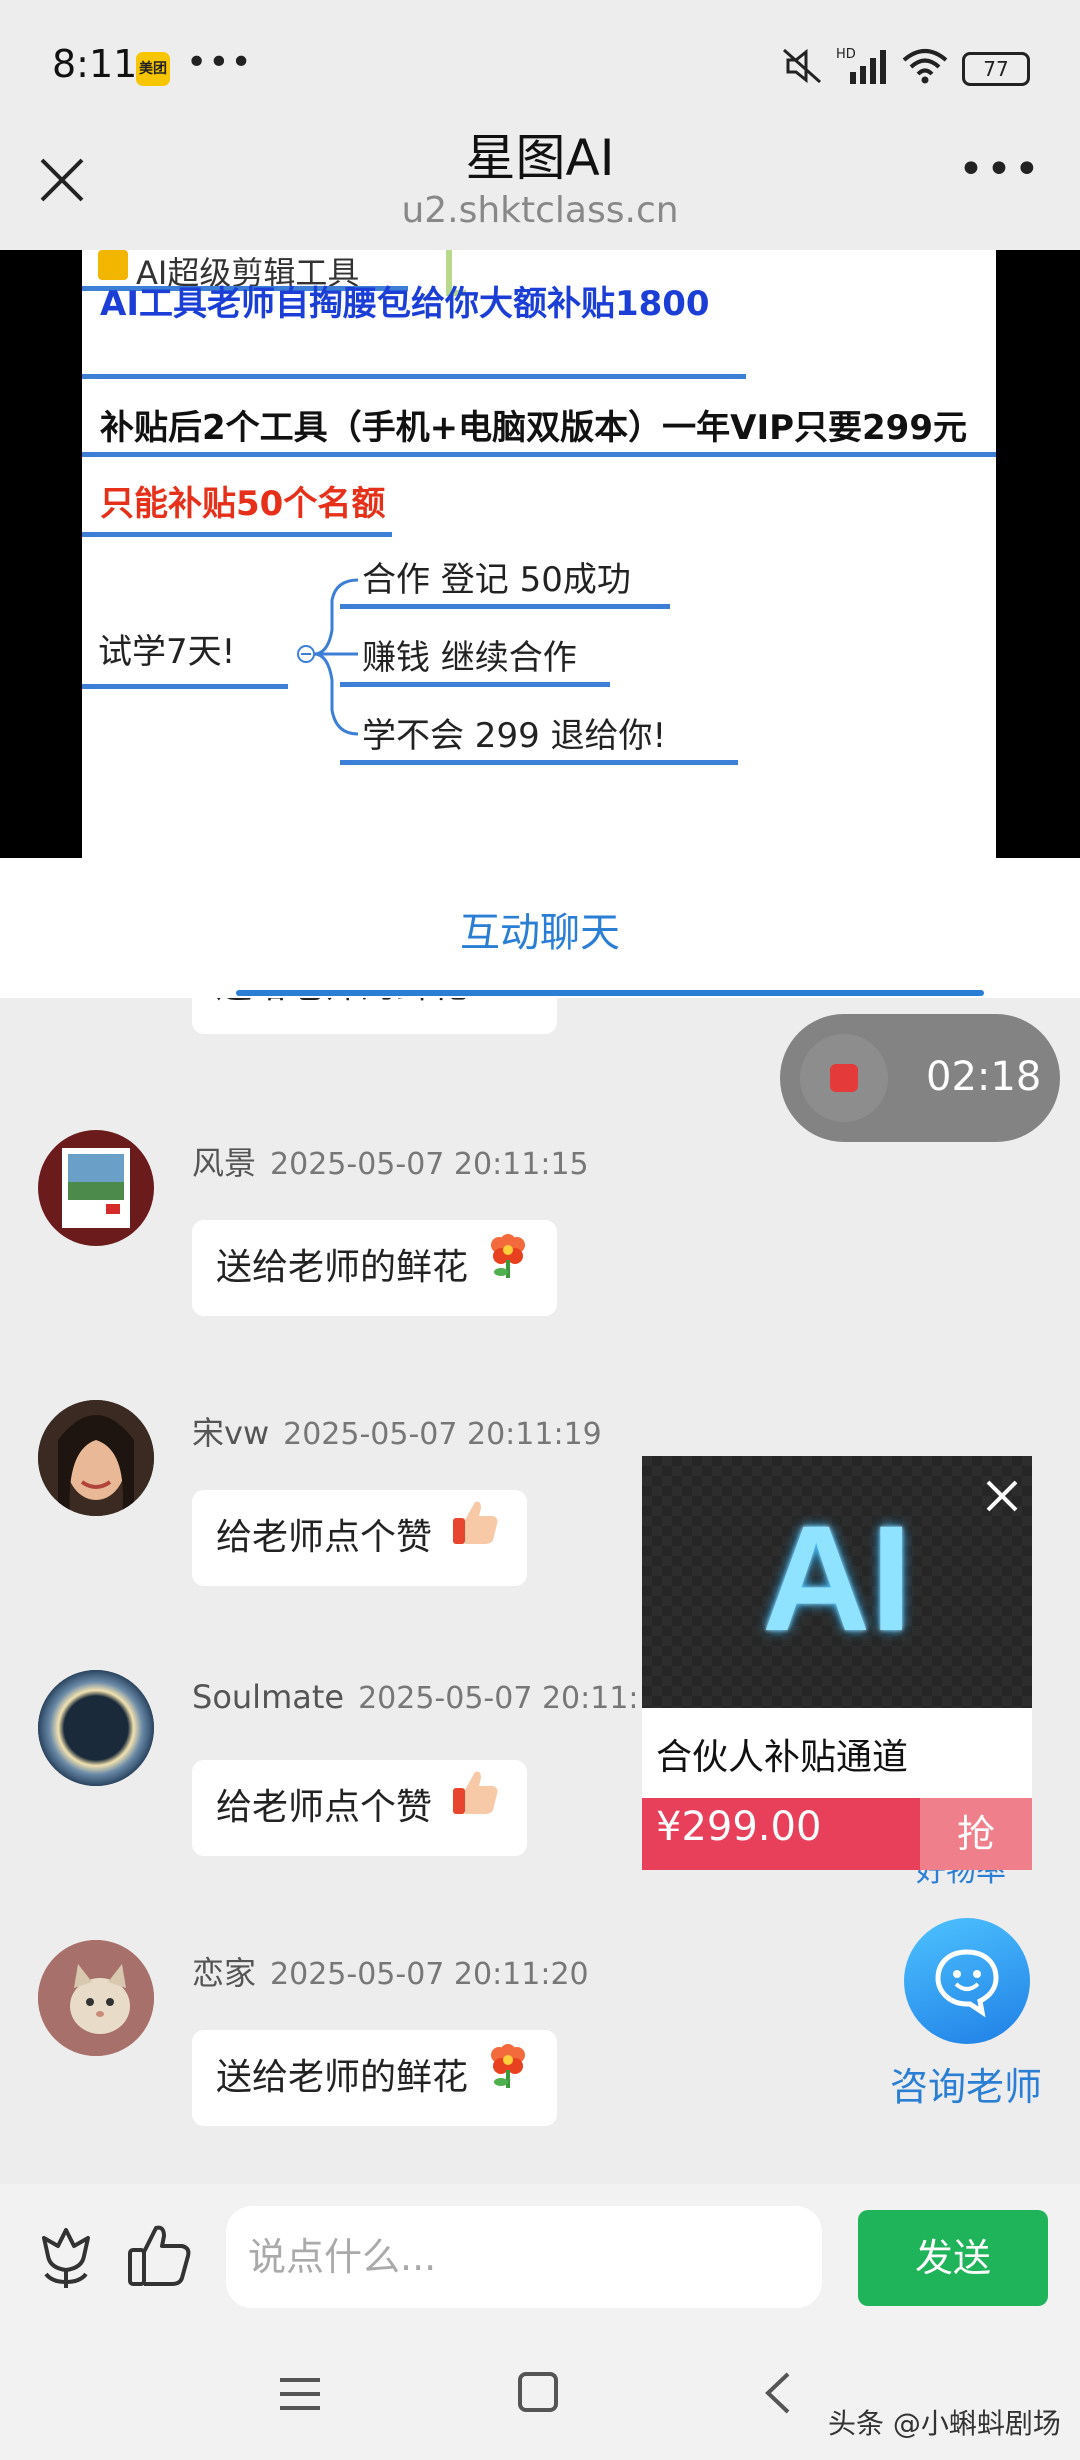  Describe the element at coordinates (469, 658) in the screenshot. I see `mindmap-branch: 赚钱 继续合作` at that location.